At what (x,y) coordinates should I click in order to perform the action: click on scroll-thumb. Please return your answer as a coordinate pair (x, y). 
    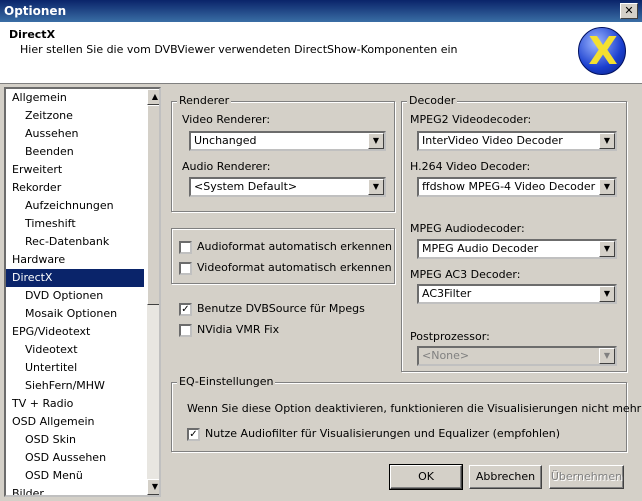
    Looking at the image, I should click on (153, 205).